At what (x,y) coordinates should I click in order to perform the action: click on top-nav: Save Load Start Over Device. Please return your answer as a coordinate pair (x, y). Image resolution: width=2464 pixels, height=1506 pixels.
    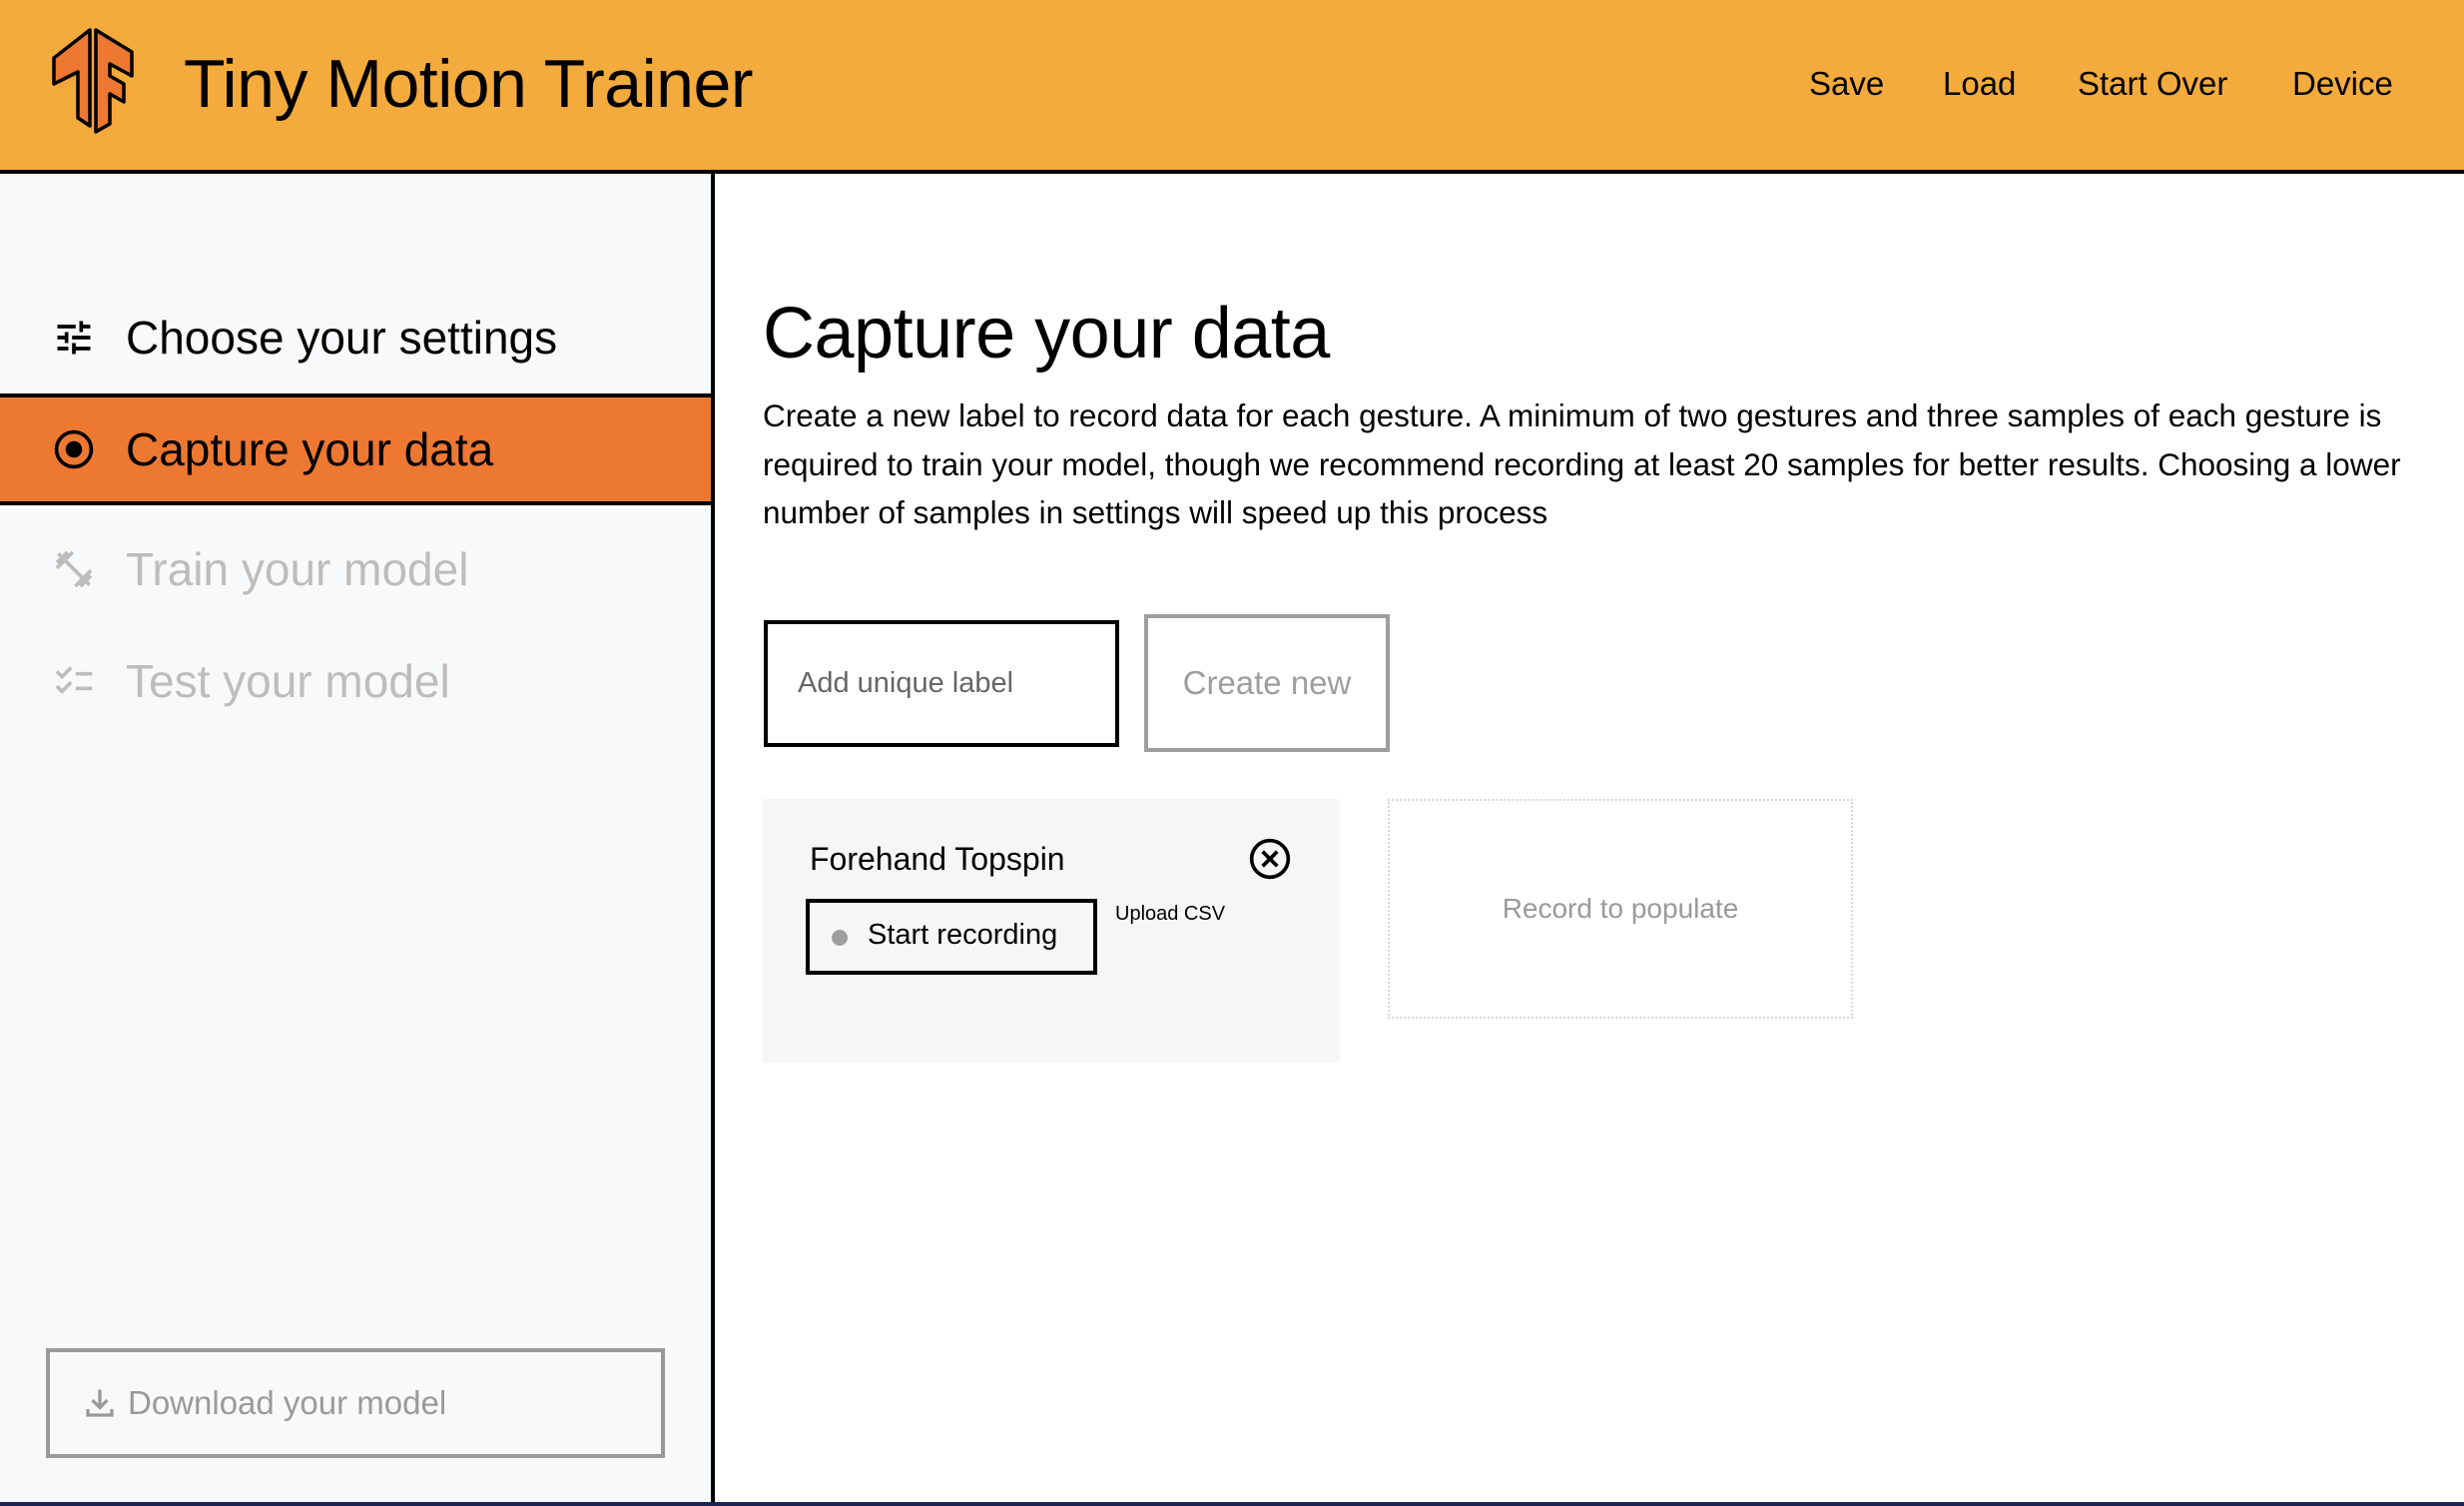
    Looking at the image, I should click on (1232, 84).